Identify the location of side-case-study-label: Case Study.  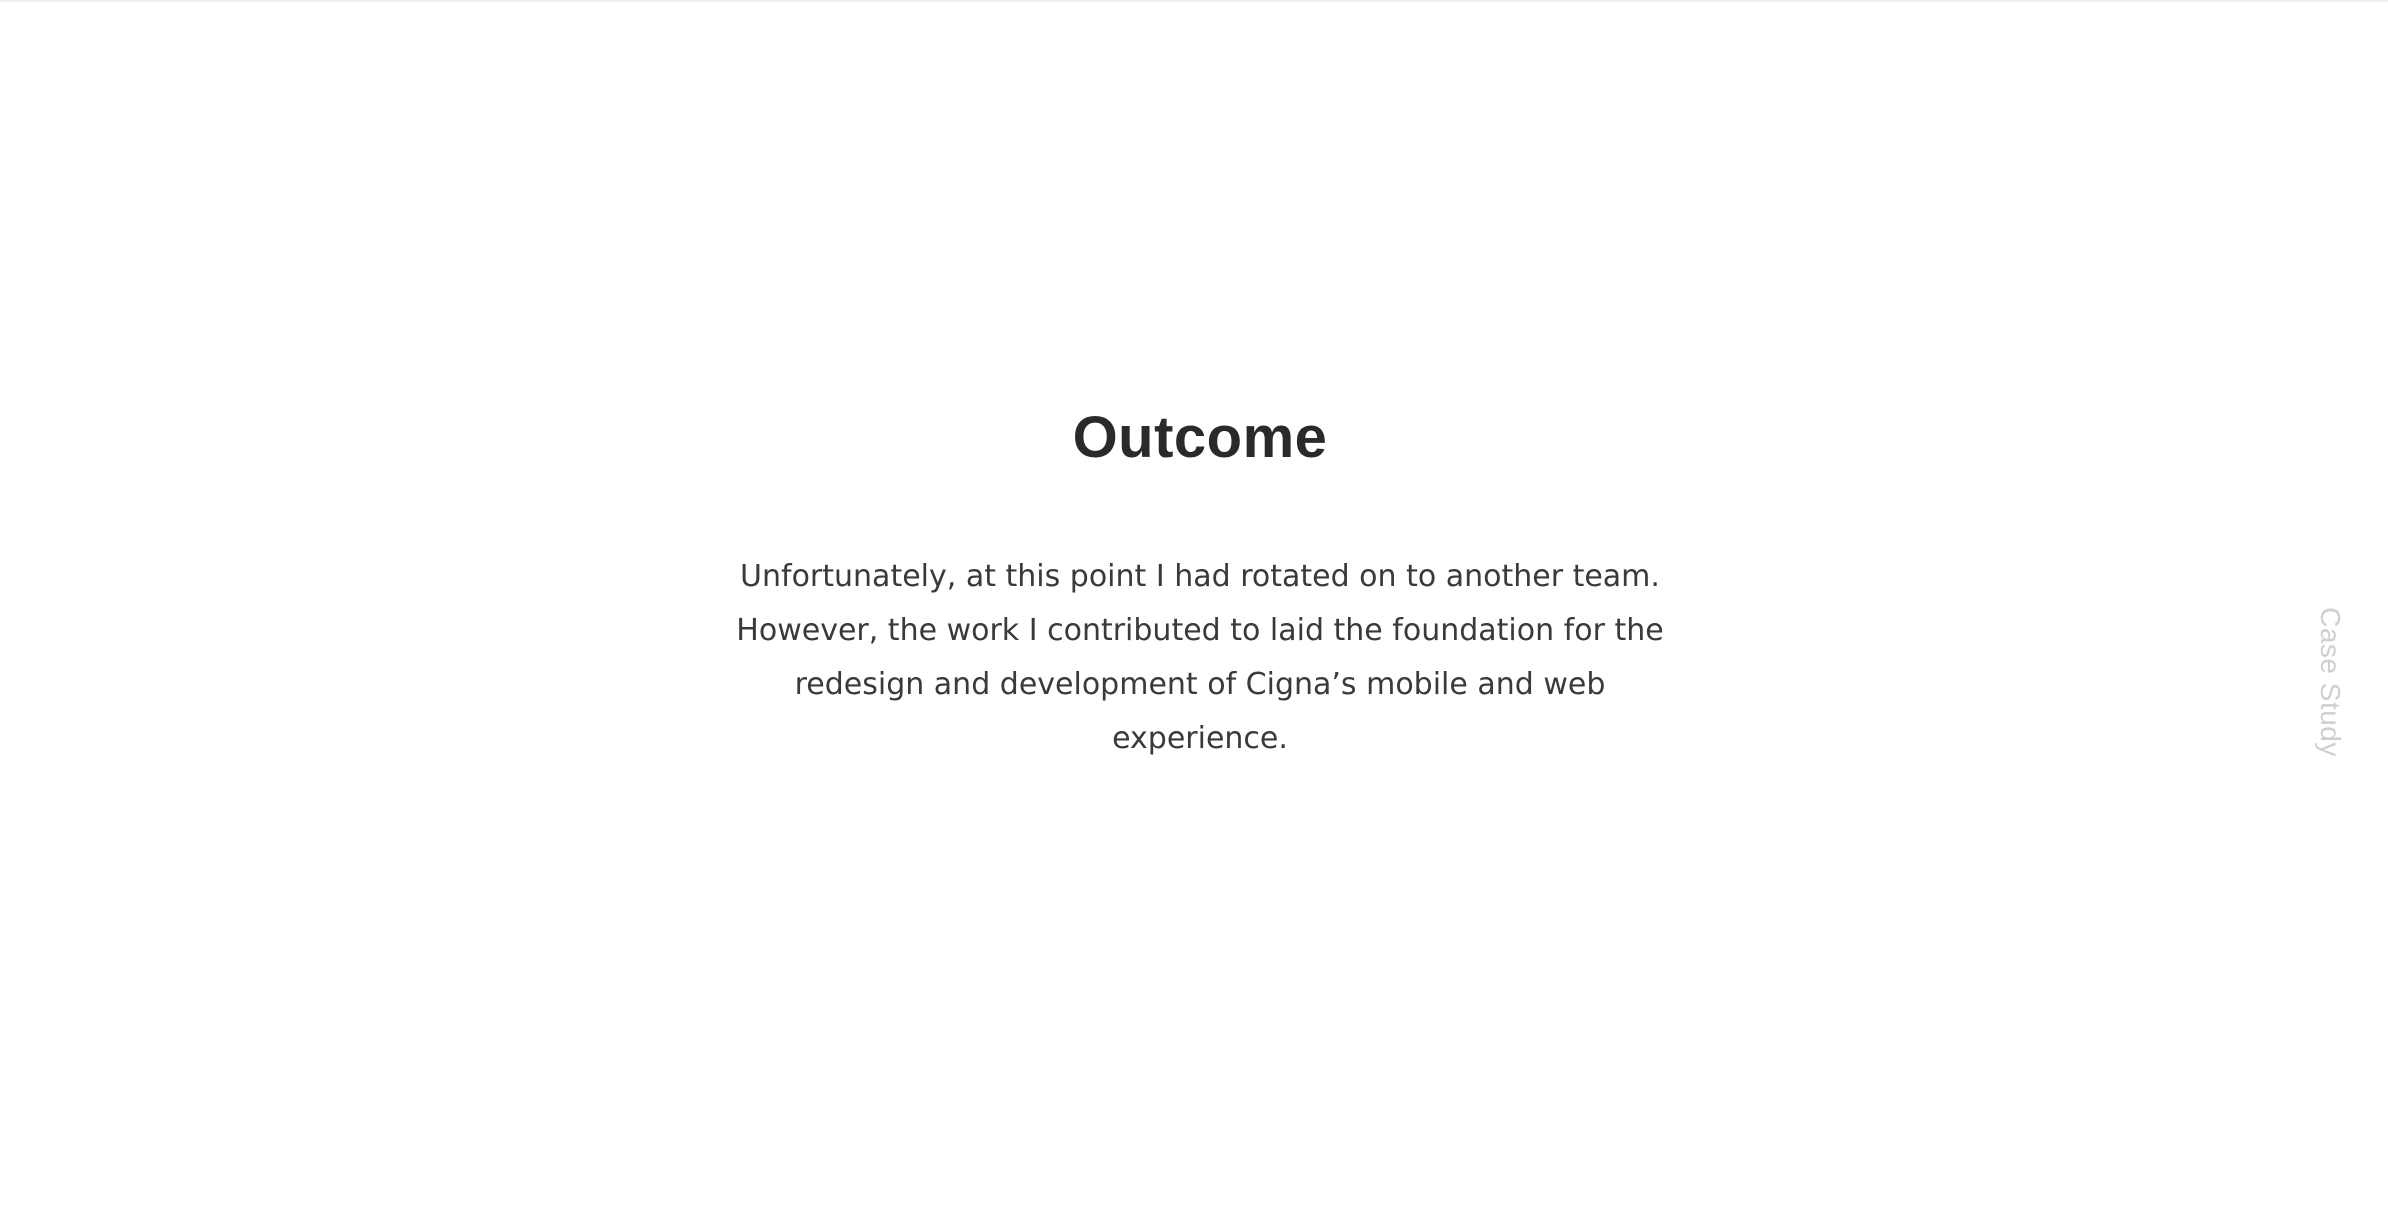
(2330, 682).